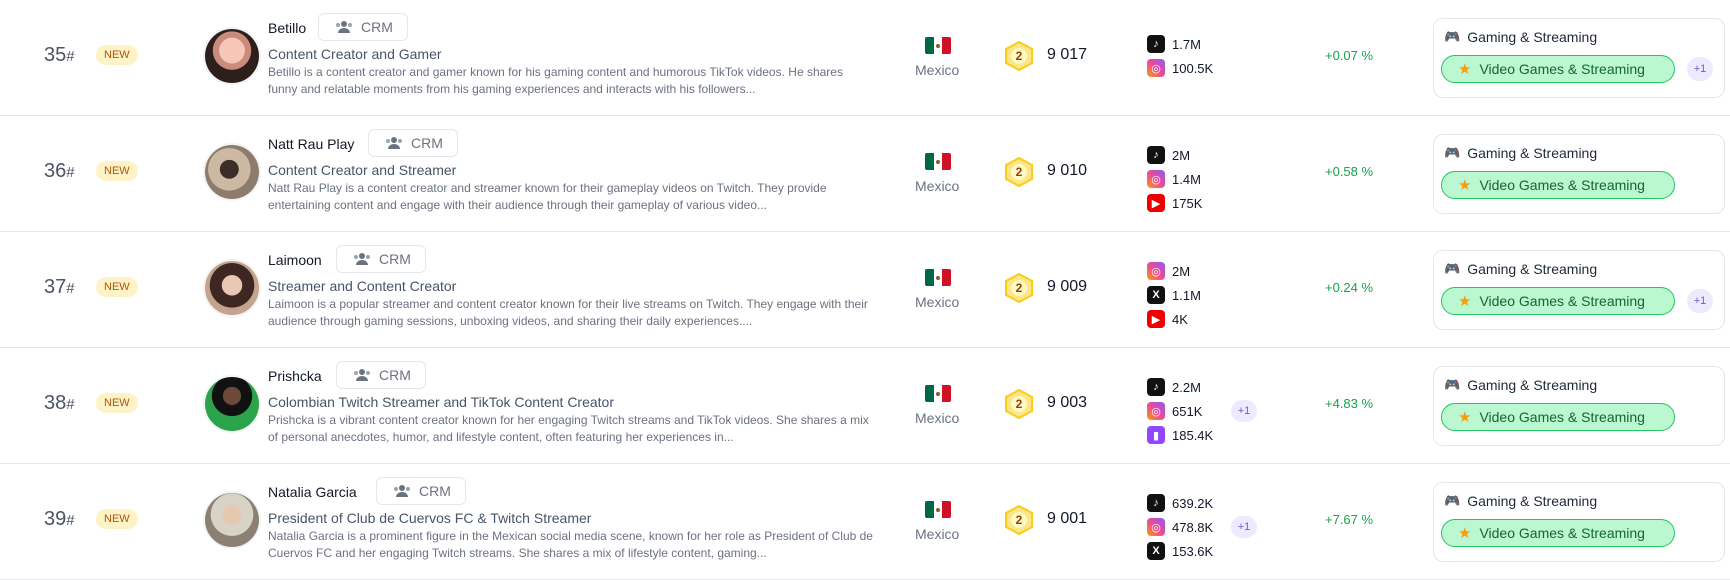 The width and height of the screenshot is (1730, 580). What do you see at coordinates (1187, 203) in the screenshot?
I see `social-value: 175K` at bounding box center [1187, 203].